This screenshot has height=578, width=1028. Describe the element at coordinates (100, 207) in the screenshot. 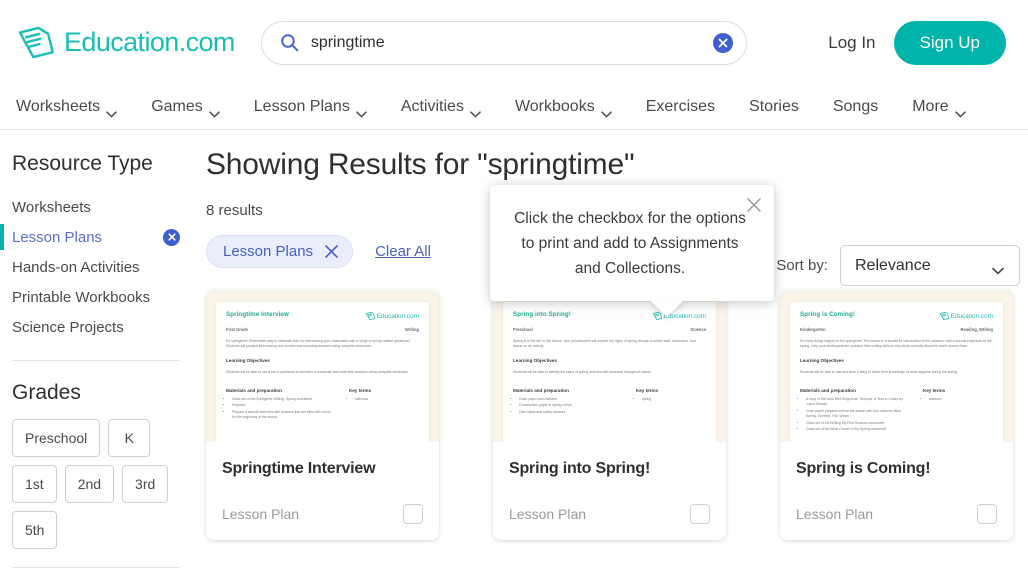

I see `sidebar-item-worksheets: Worksheets` at that location.